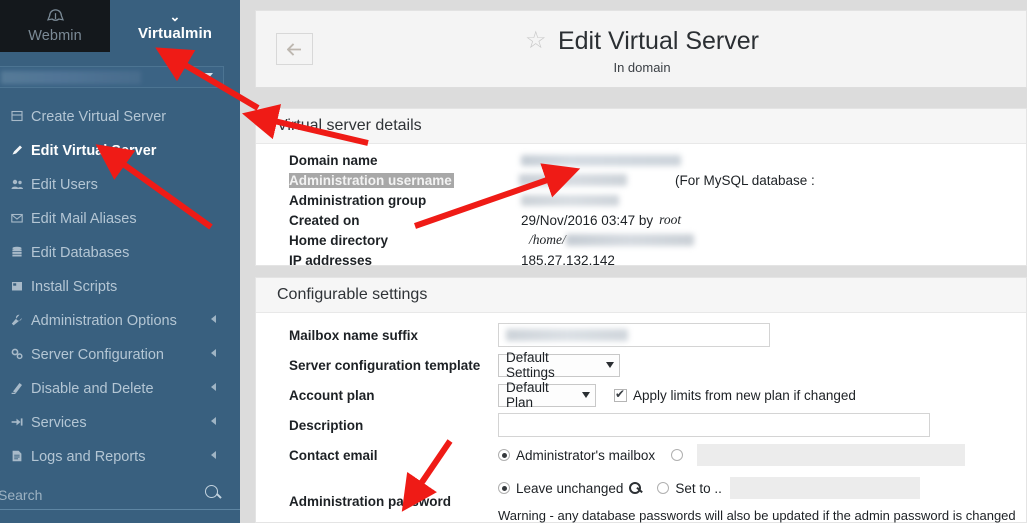 The width and height of the screenshot is (1027, 523). What do you see at coordinates (120, 355) in the screenshot?
I see `sidebar-item-server-configuration: Server Configuration` at bounding box center [120, 355].